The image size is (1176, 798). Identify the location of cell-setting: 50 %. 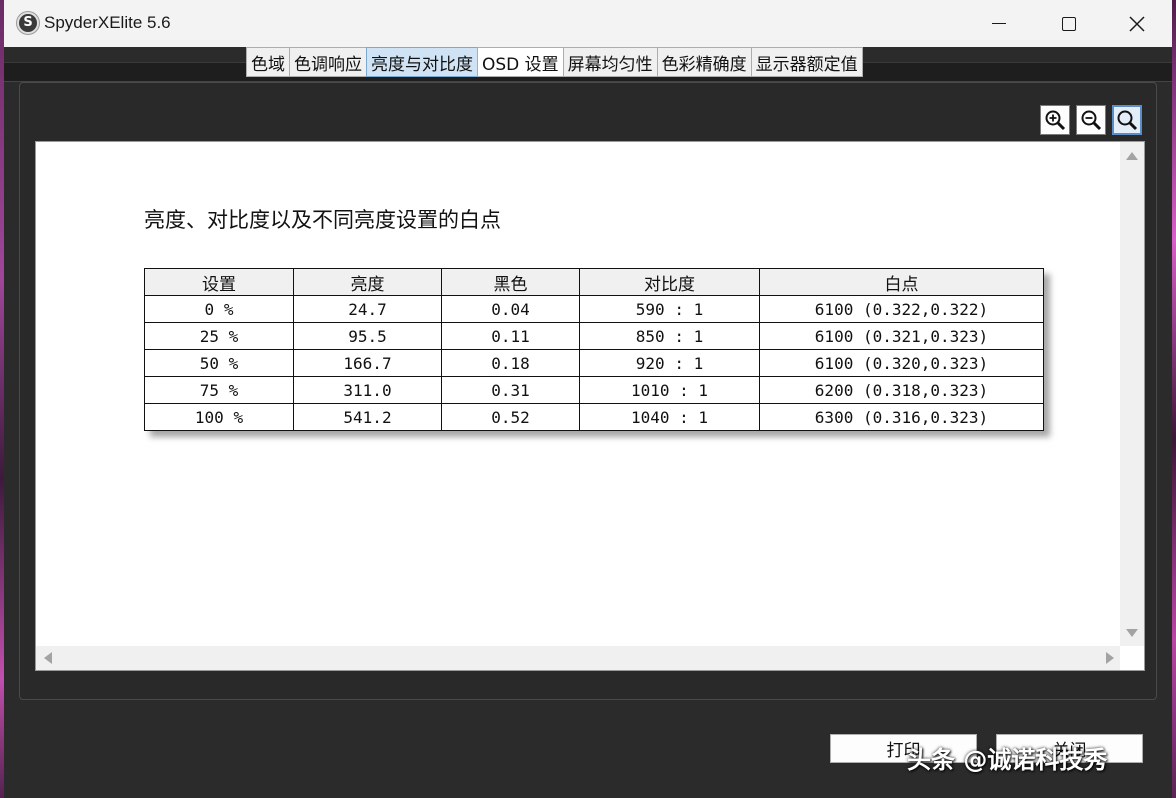
(219, 363).